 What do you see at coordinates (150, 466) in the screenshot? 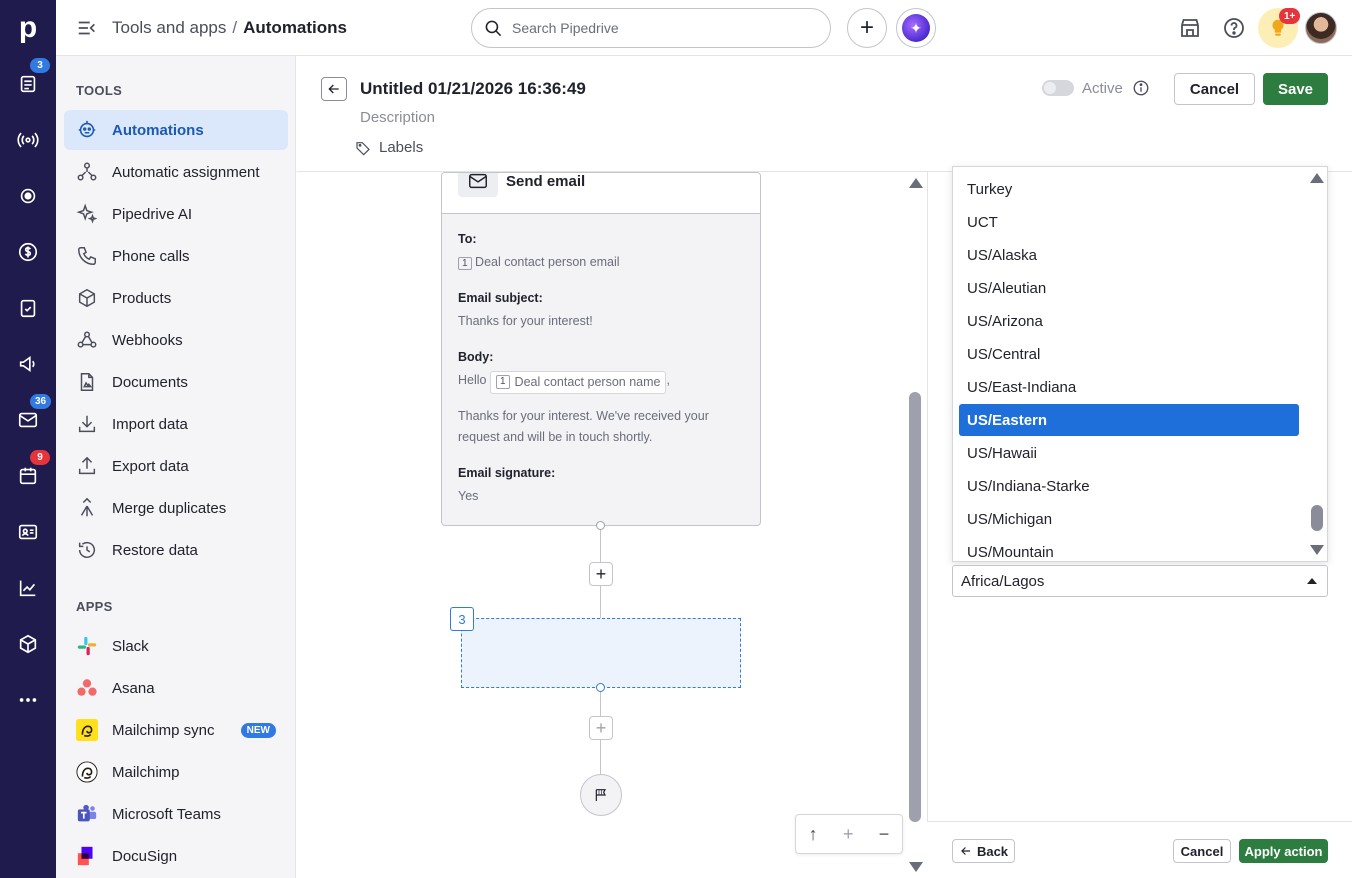
I see `sidebar-item-label: Export data` at bounding box center [150, 466].